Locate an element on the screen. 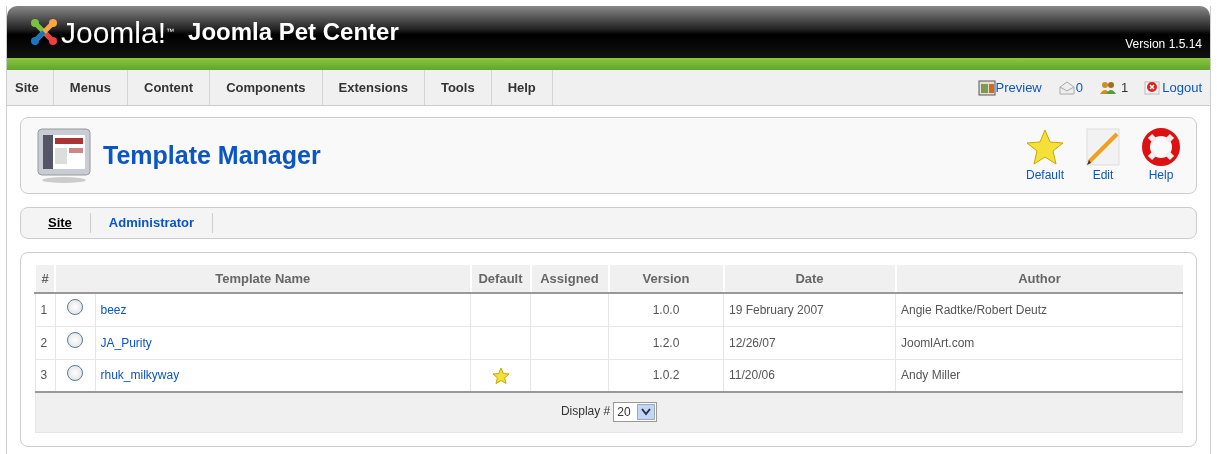  table-cell: 19 February 2007 is located at coordinates (809, 309).